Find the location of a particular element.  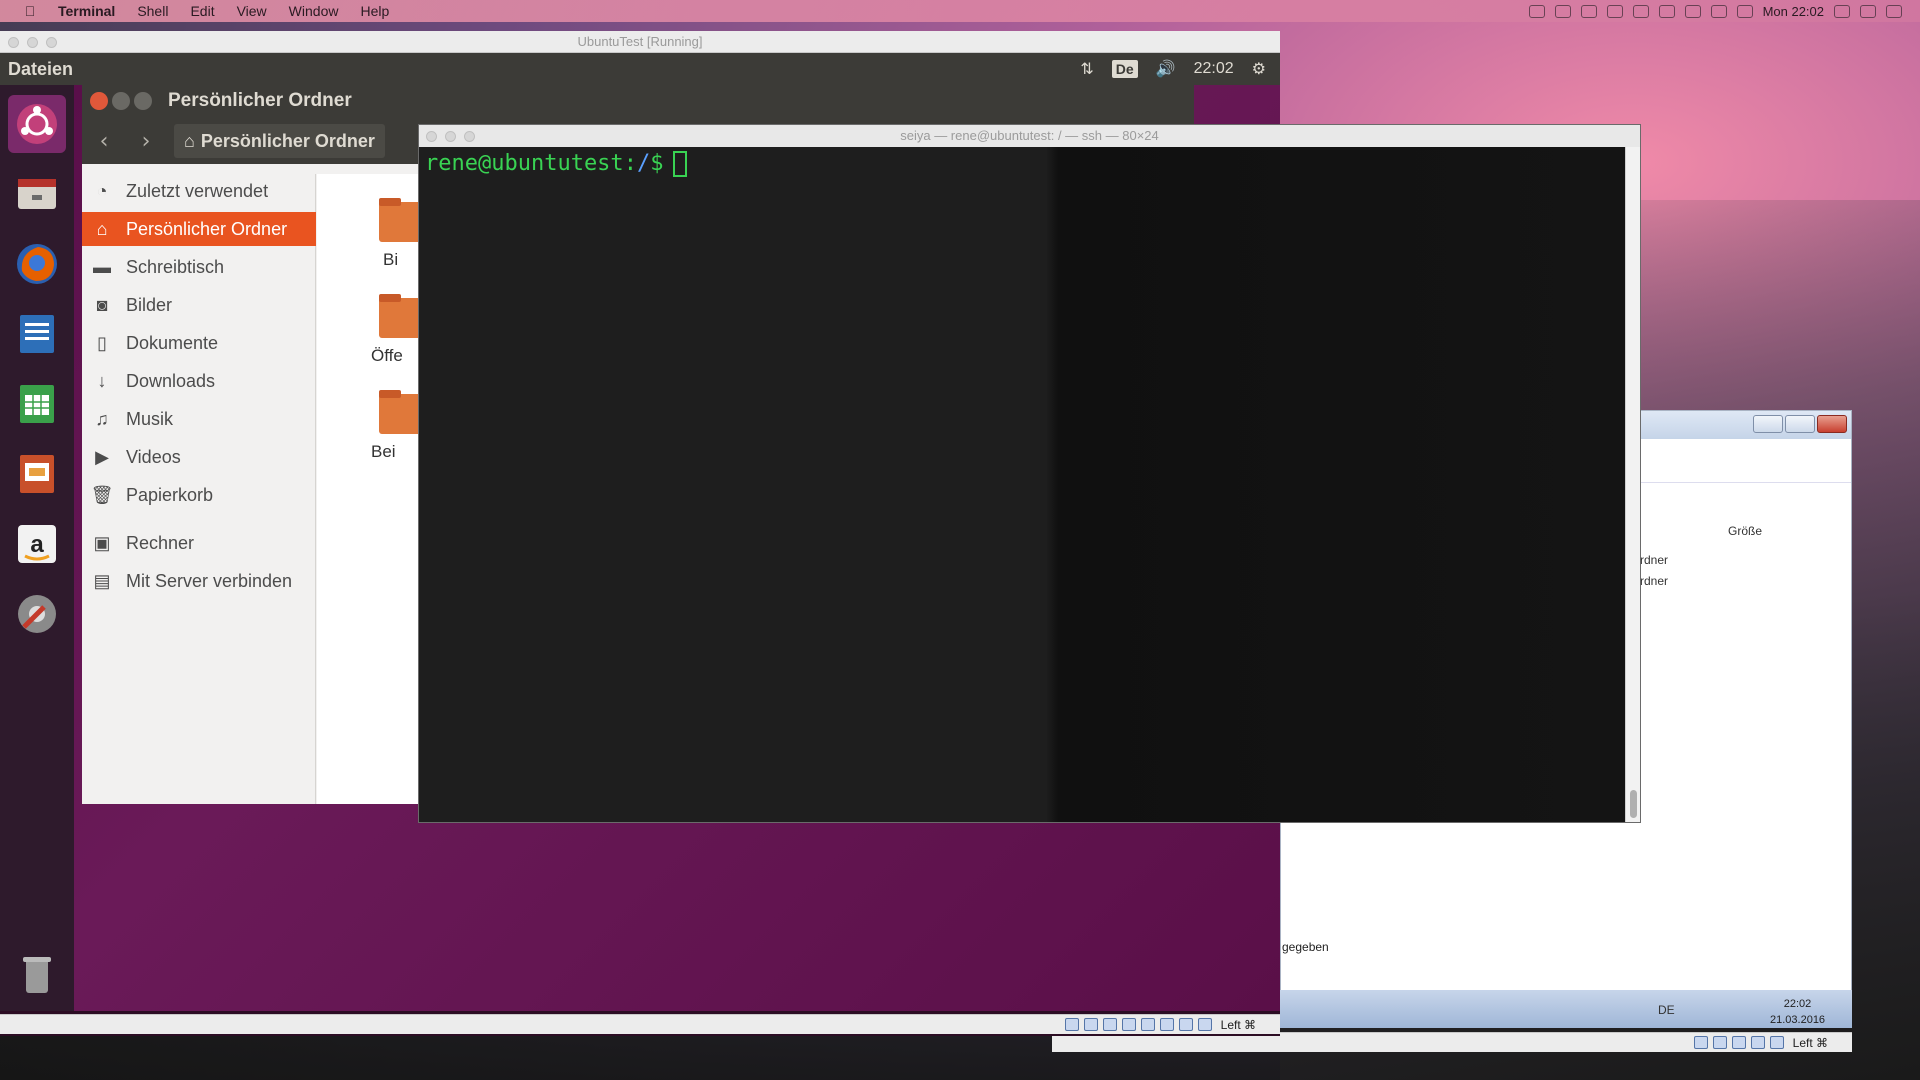

back-button: ‹ is located at coordinates (104, 141).